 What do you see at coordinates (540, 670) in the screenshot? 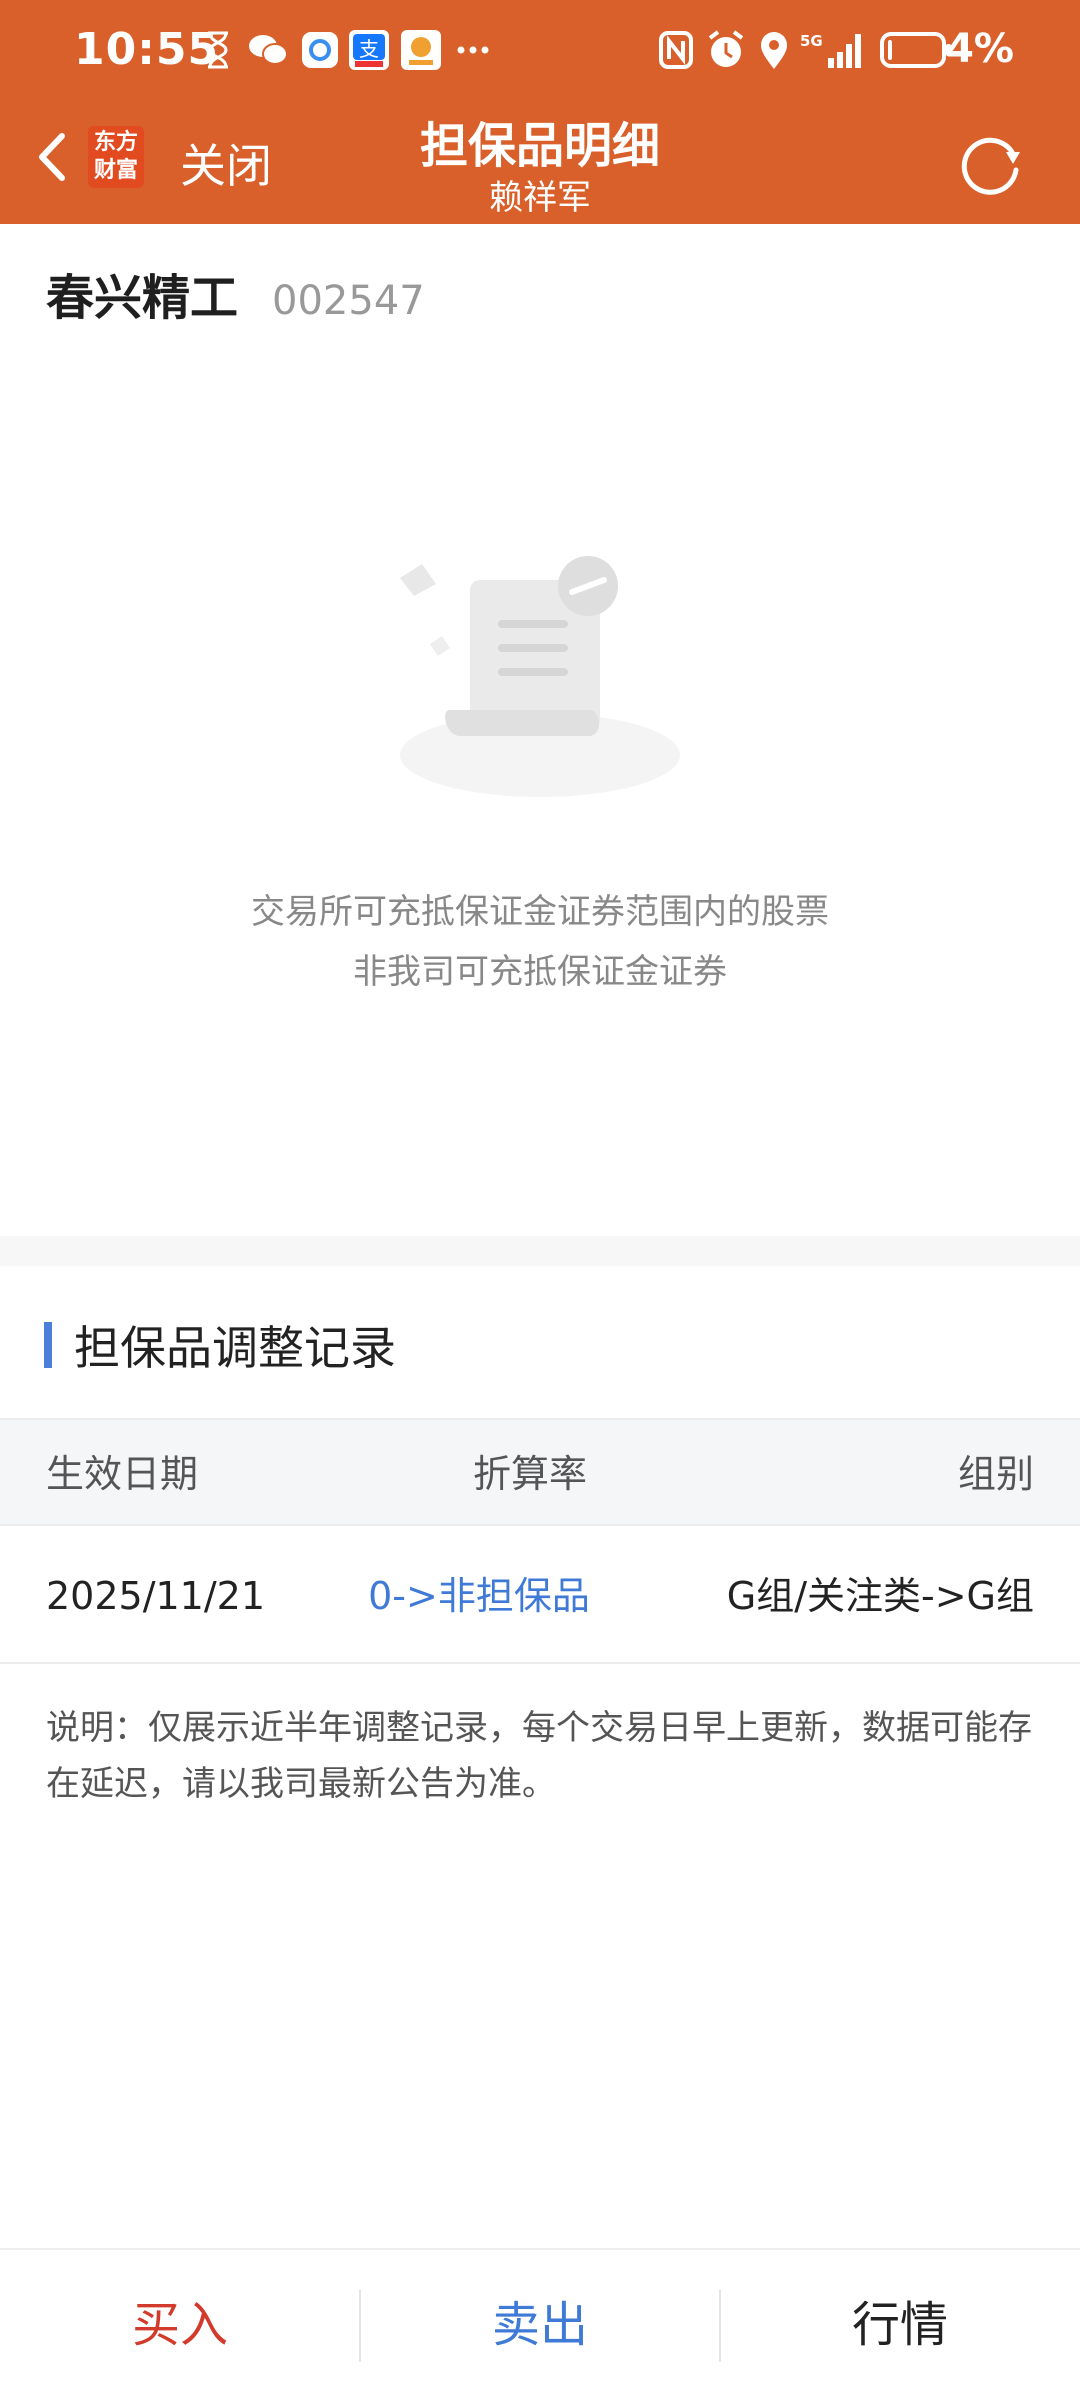
I see `empty-state-illustration` at bounding box center [540, 670].